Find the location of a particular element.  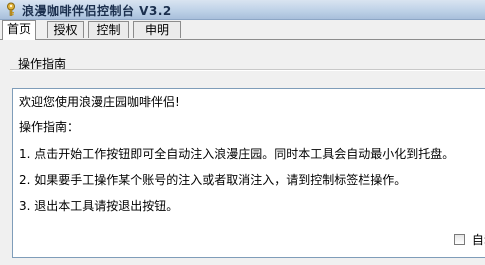

text-line: 欢迎您使用浪漫庄园咖啡伴侣! is located at coordinates (99, 102).